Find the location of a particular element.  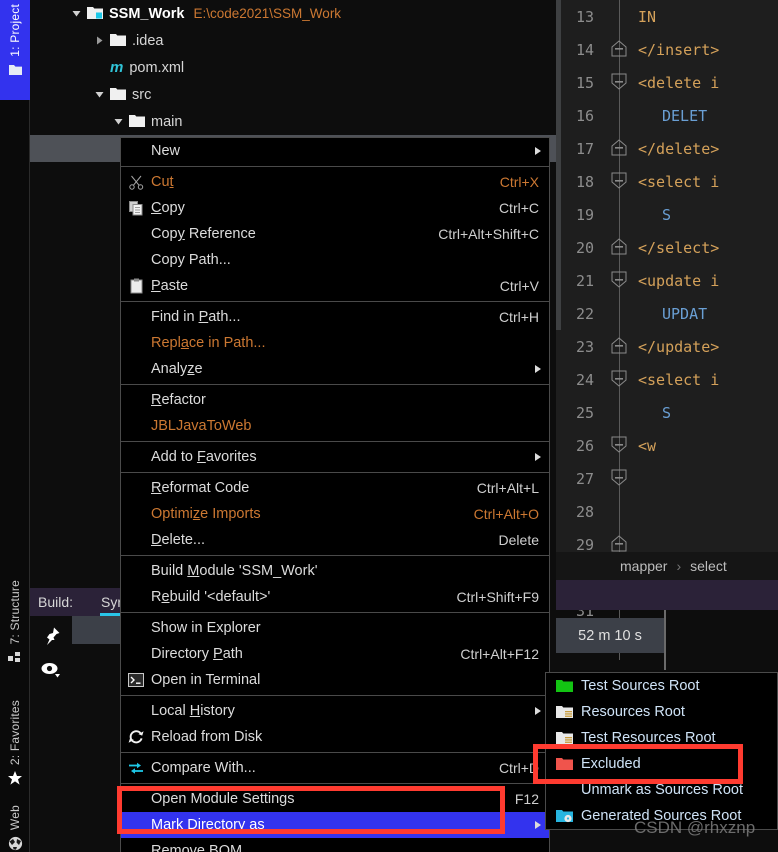

line-number: 29 is located at coordinates (584, 544).